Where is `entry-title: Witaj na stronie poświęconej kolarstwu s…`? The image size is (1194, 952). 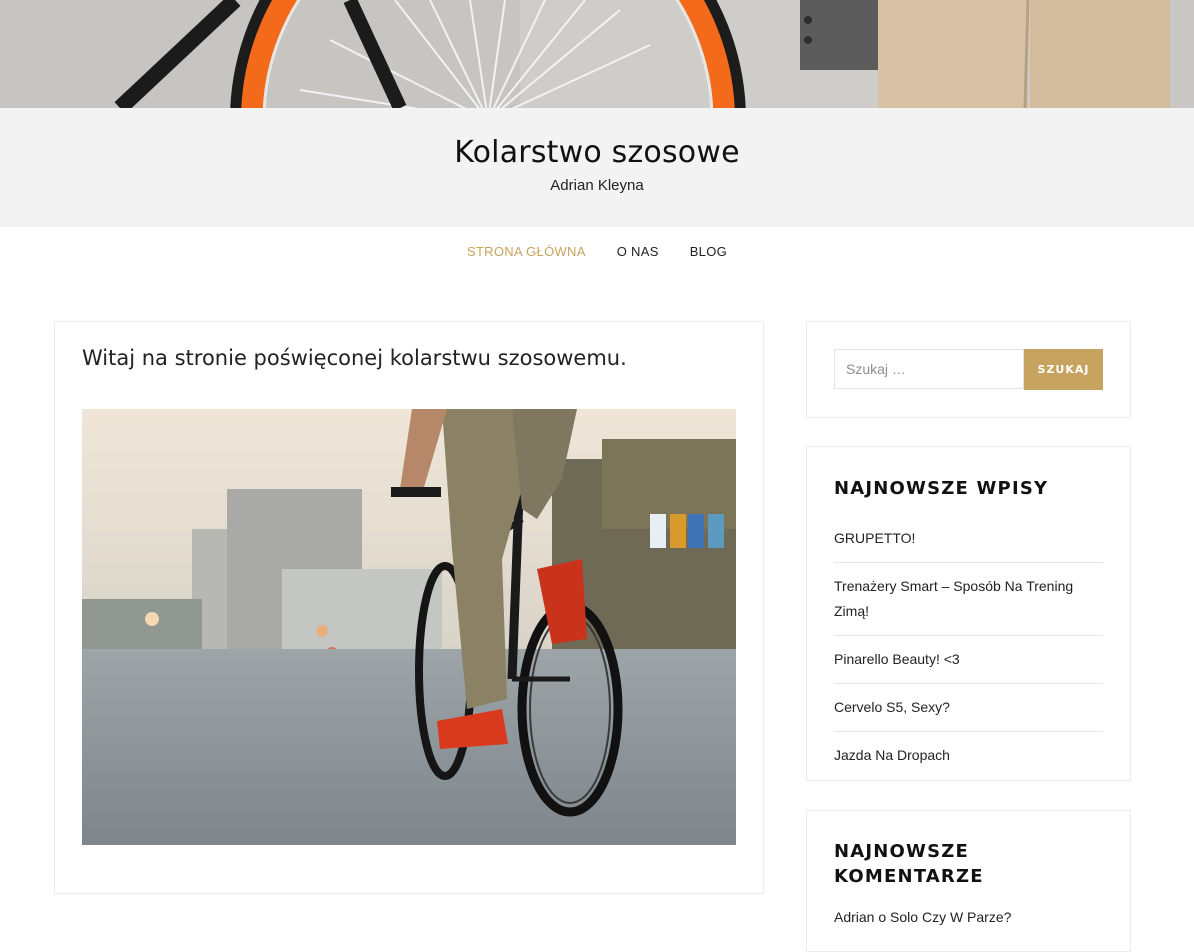 entry-title: Witaj na stronie poświęconej kolarstwu s… is located at coordinates (354, 358).